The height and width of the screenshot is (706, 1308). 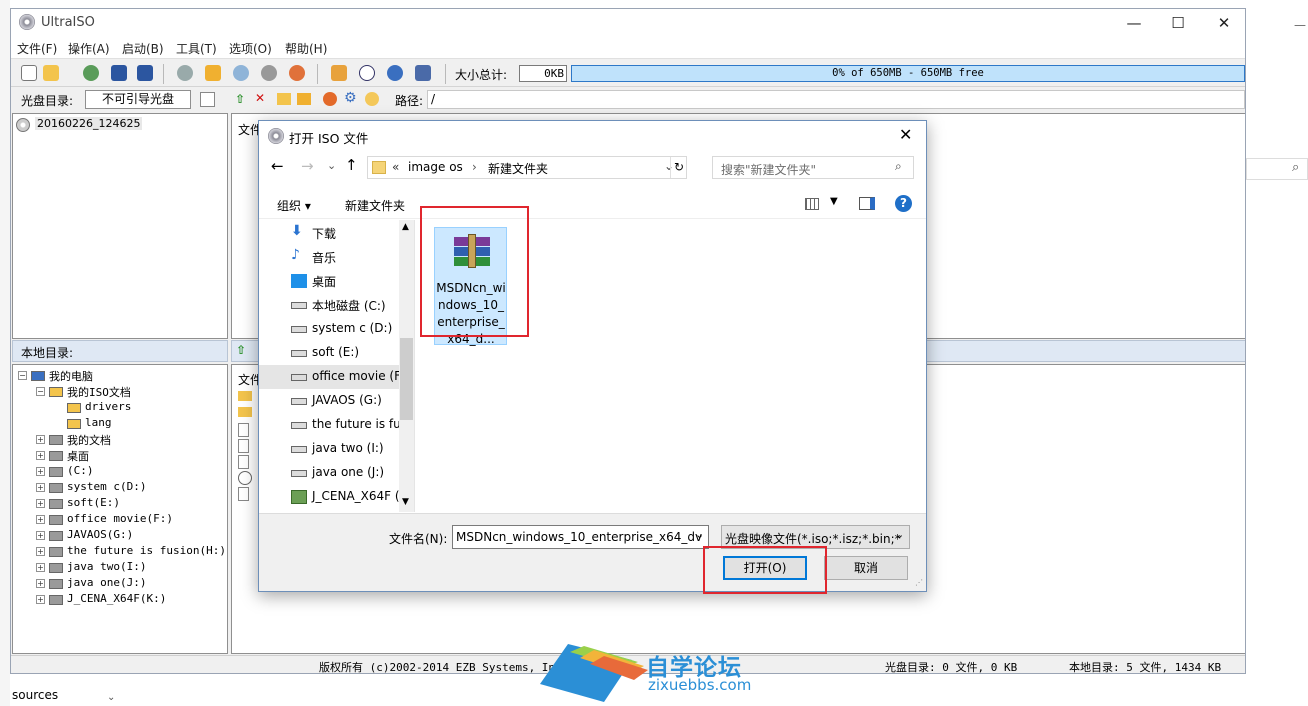 I want to click on local-up-dir-icon: ⇧, so click(x=241, y=350).